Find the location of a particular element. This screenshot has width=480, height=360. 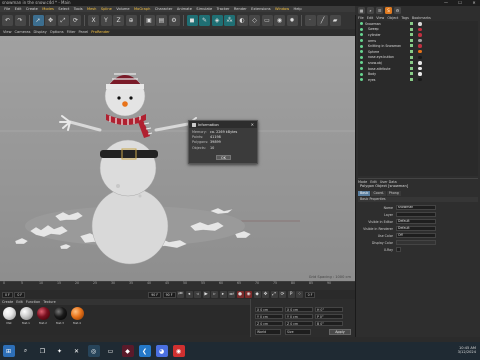

tab-coord: Coord. is located at coordinates (378, 193).